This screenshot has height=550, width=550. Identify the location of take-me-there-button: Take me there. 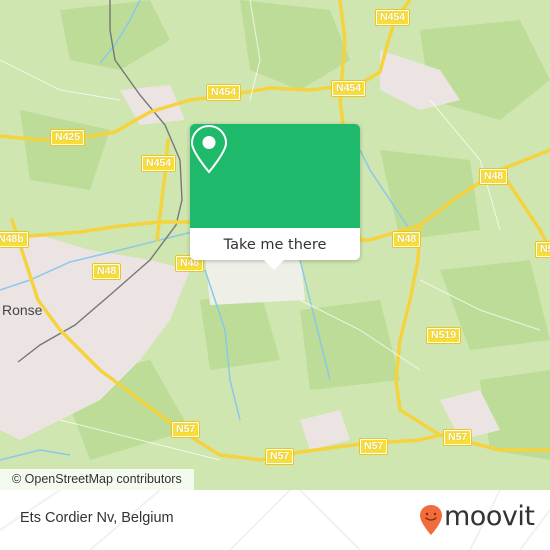
(275, 244).